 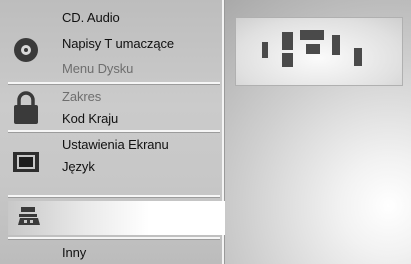 I want to click on speaker-center-top, so click(x=287, y=41).